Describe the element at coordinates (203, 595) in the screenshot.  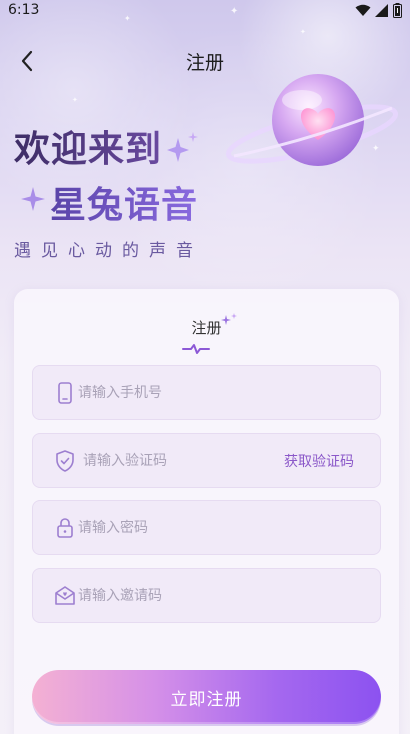
I see `invite-code-input` at that location.